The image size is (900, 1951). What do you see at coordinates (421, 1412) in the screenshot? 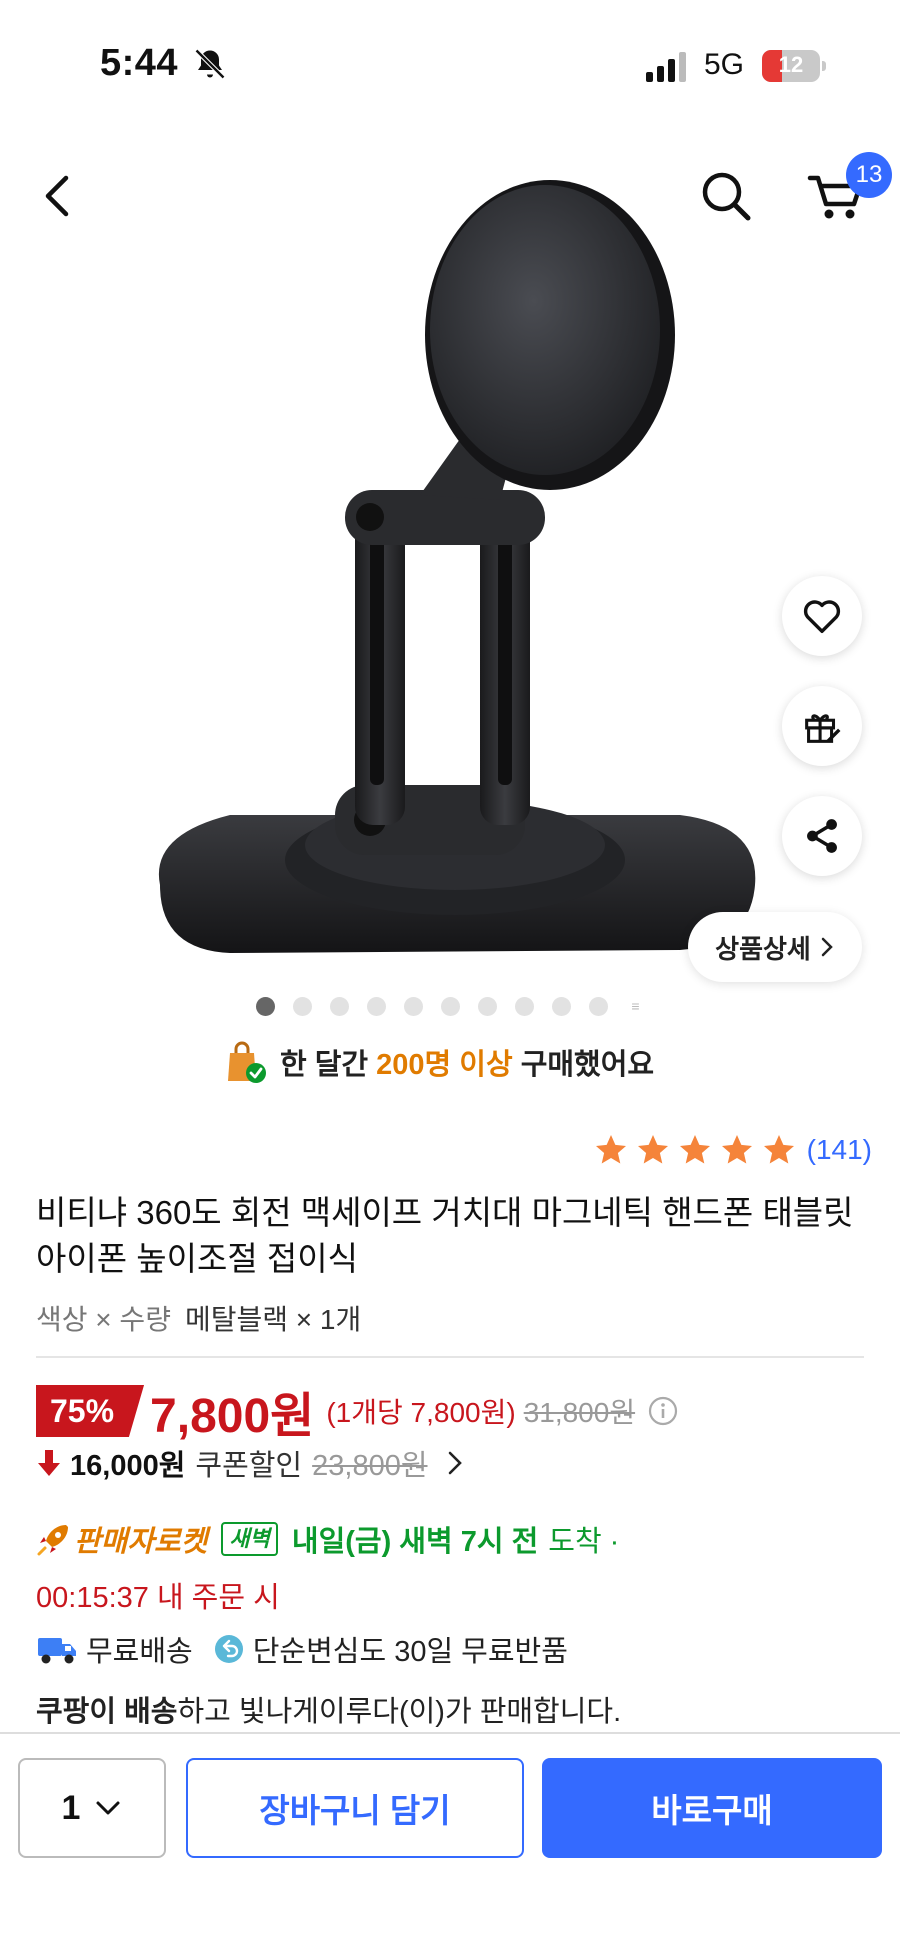
I see `unit-price: (1개당 7,800원)` at bounding box center [421, 1412].